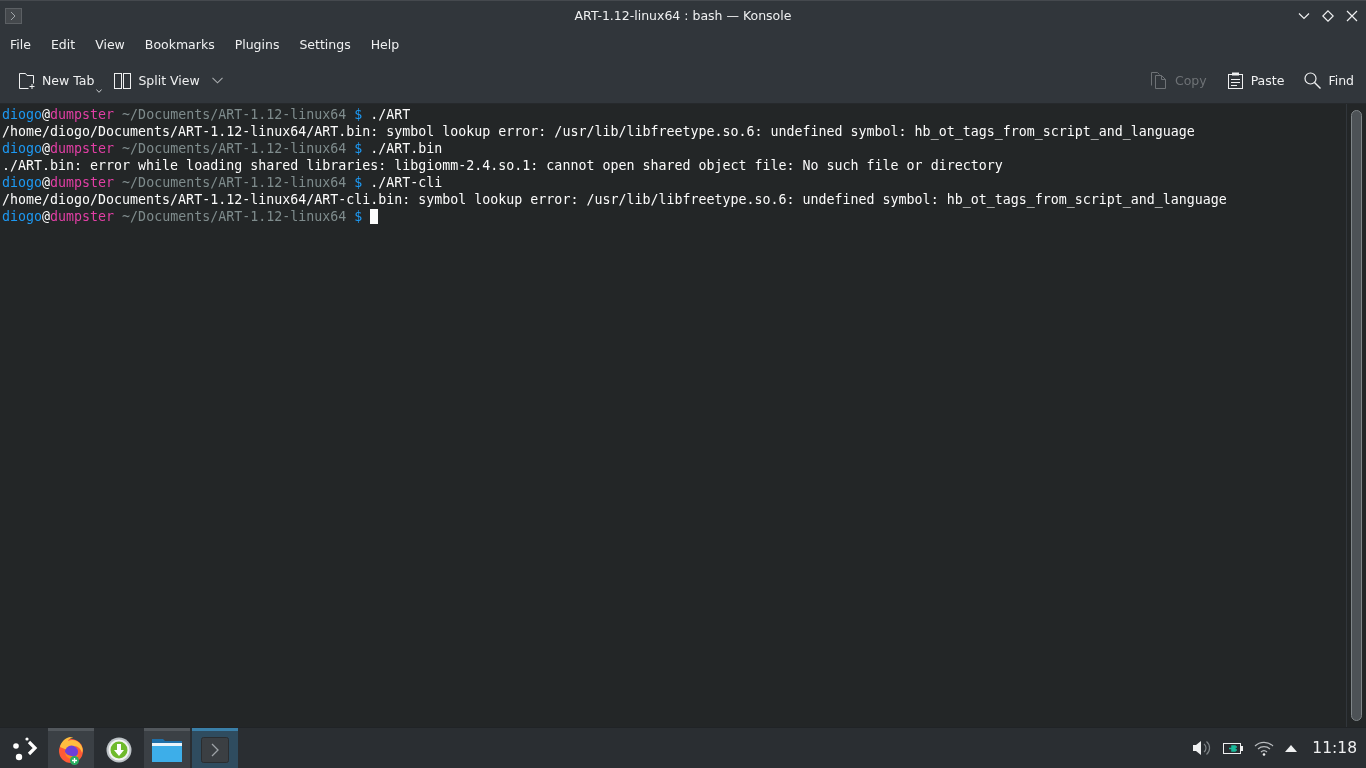  Describe the element at coordinates (1233, 748) in the screenshot. I see `battery-plug-icon` at that location.